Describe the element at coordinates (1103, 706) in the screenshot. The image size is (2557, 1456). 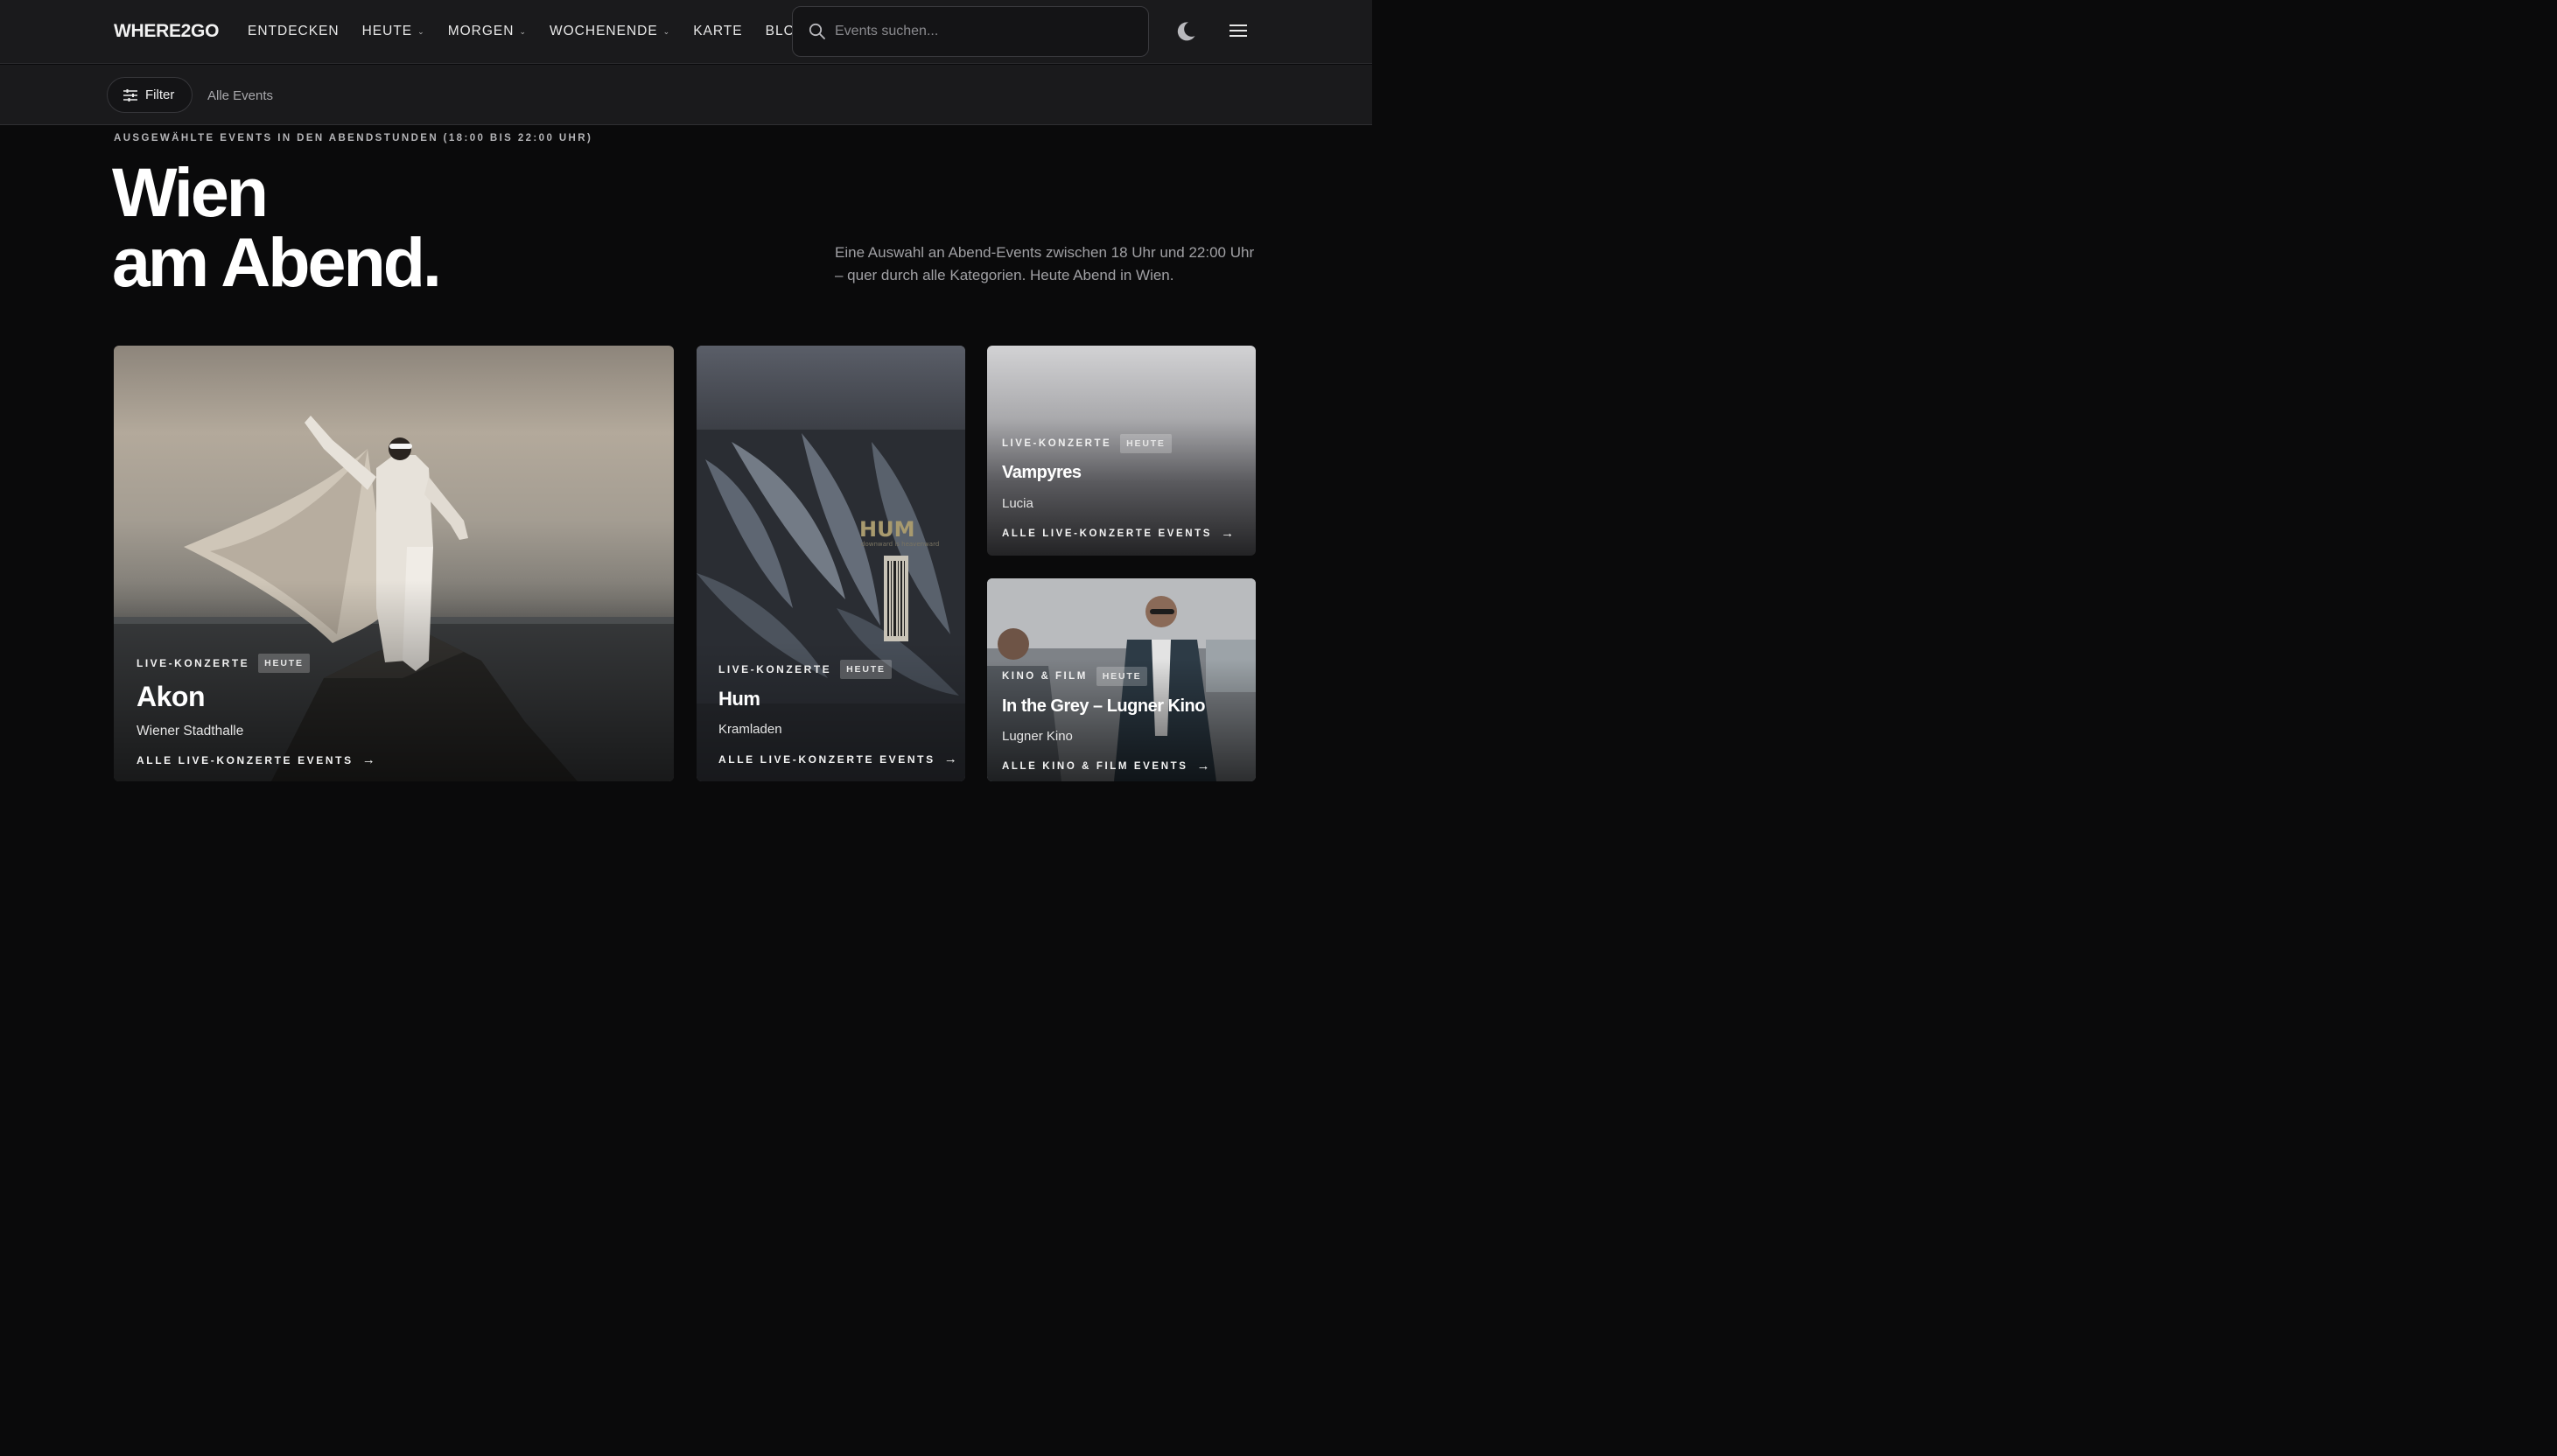
I see `card-title: In the Grey – Lugner Kino` at that location.